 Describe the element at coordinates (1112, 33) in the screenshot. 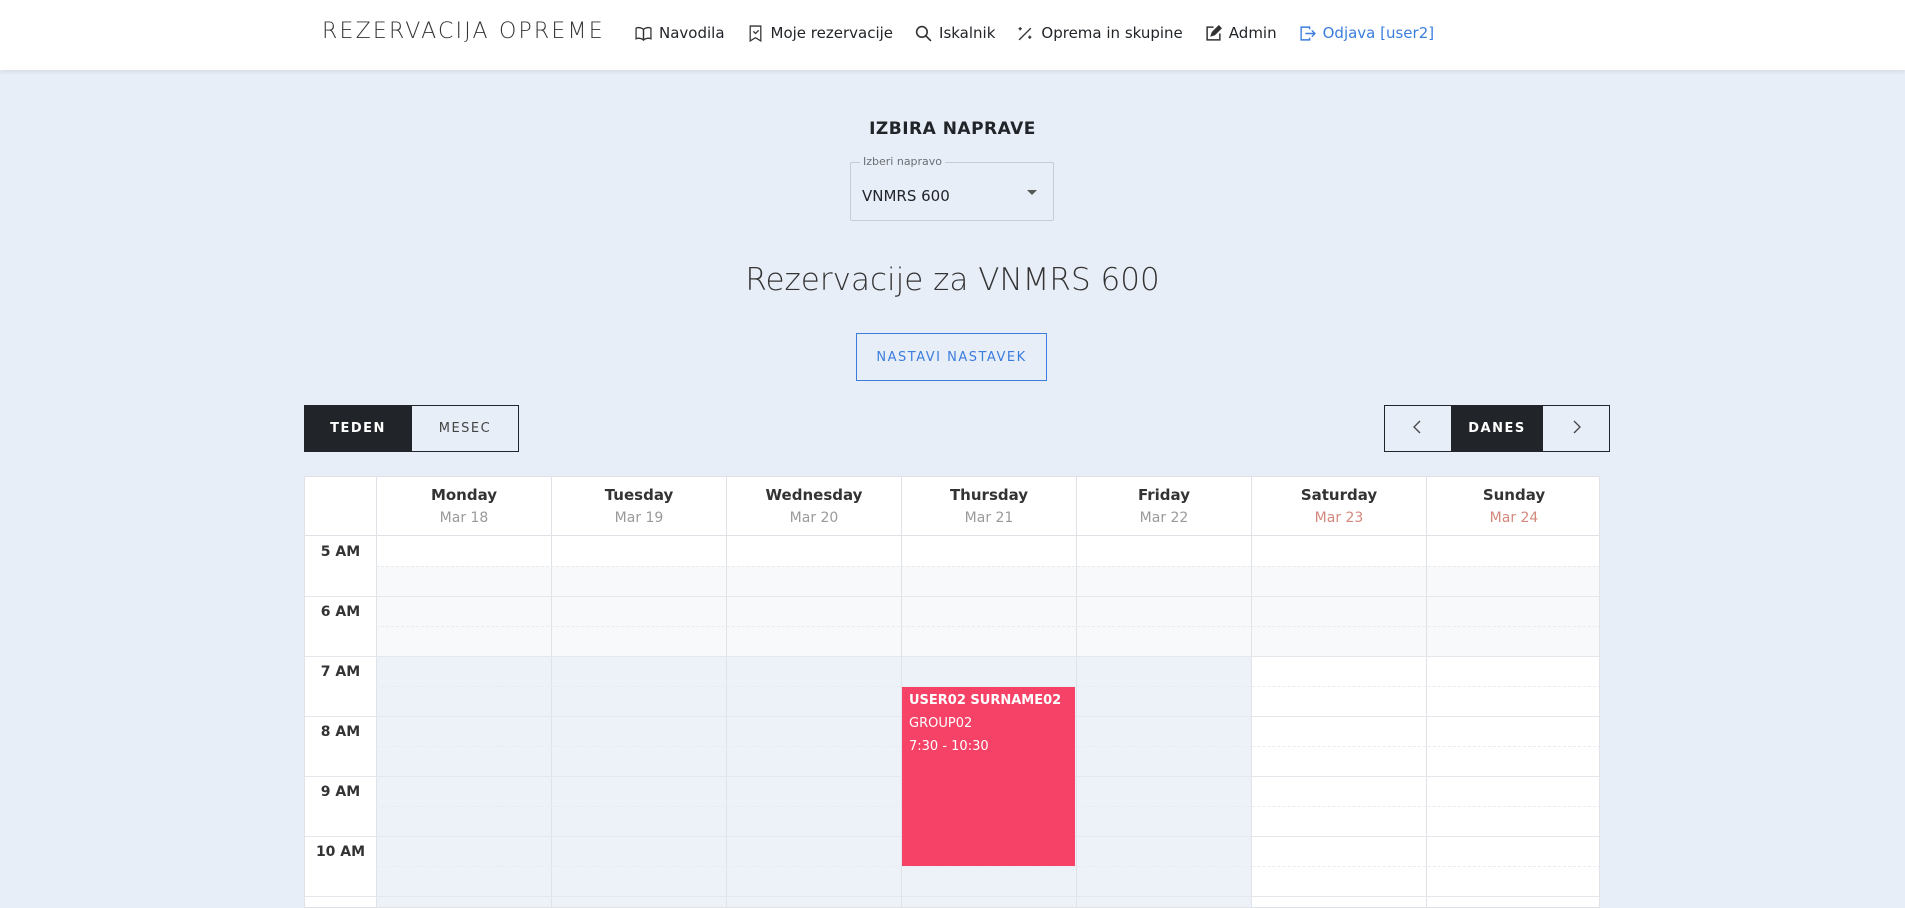

I see `nav-item-label: Oprema in skupine` at that location.